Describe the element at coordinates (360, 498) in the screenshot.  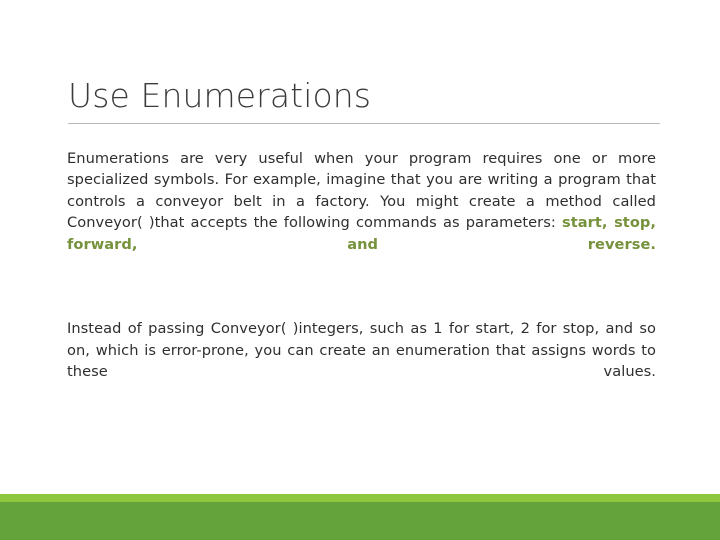
I see `footer-band-light` at that location.